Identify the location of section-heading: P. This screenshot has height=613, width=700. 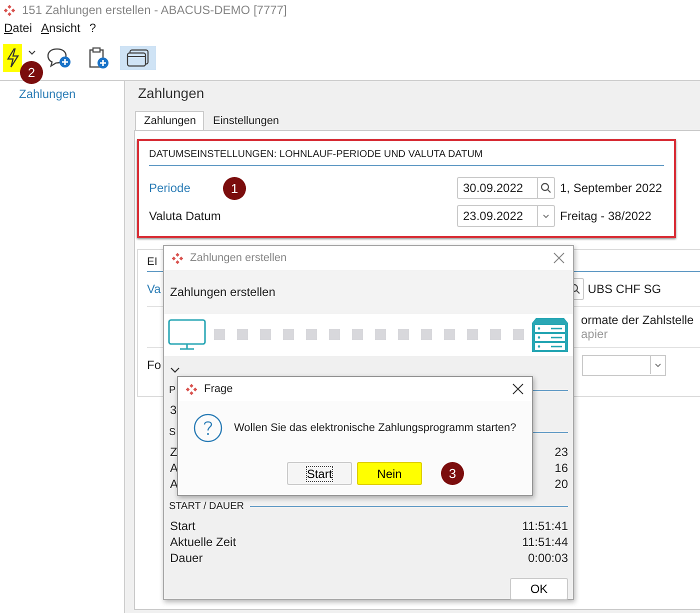
(172, 390).